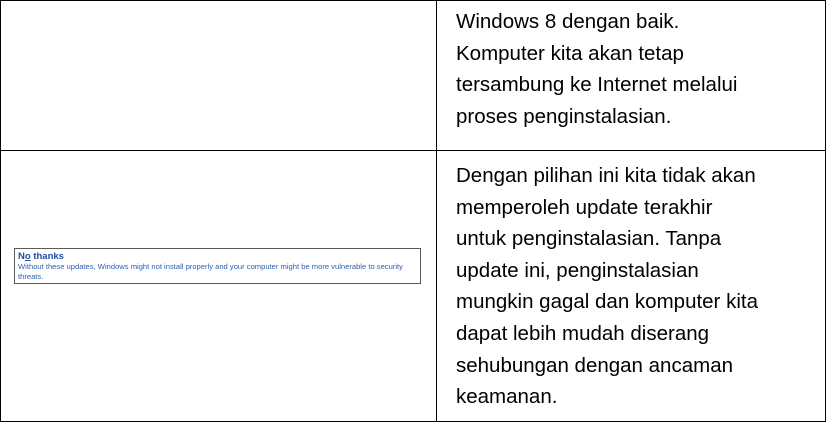 This screenshot has width=833, height=423. What do you see at coordinates (47, 256) in the screenshot?
I see `option-title-rest: thanks` at bounding box center [47, 256].